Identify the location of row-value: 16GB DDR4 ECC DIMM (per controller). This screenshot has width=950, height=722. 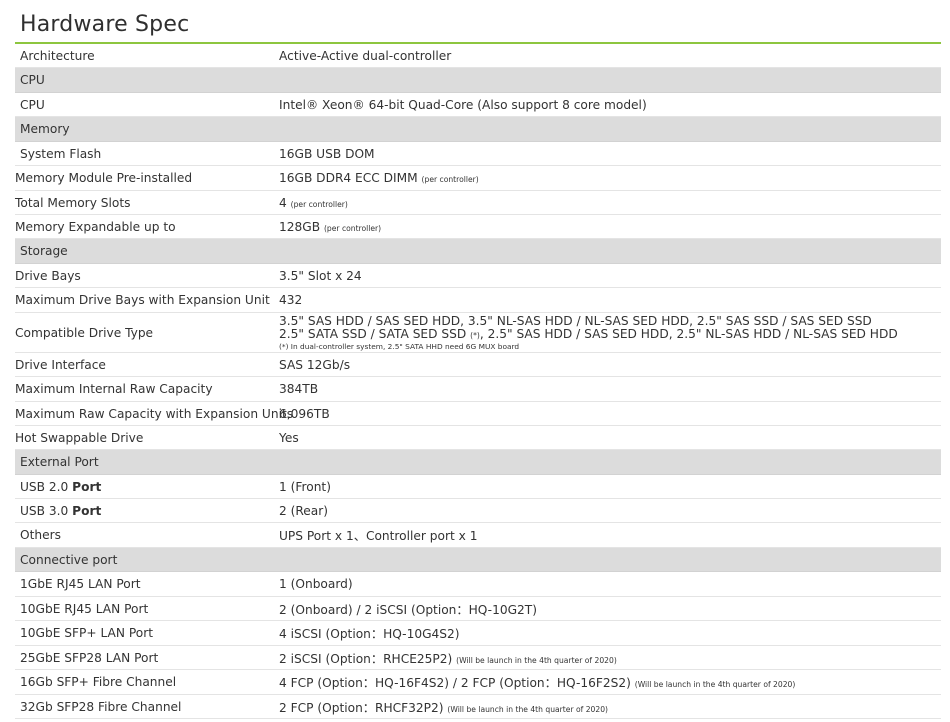
(610, 178).